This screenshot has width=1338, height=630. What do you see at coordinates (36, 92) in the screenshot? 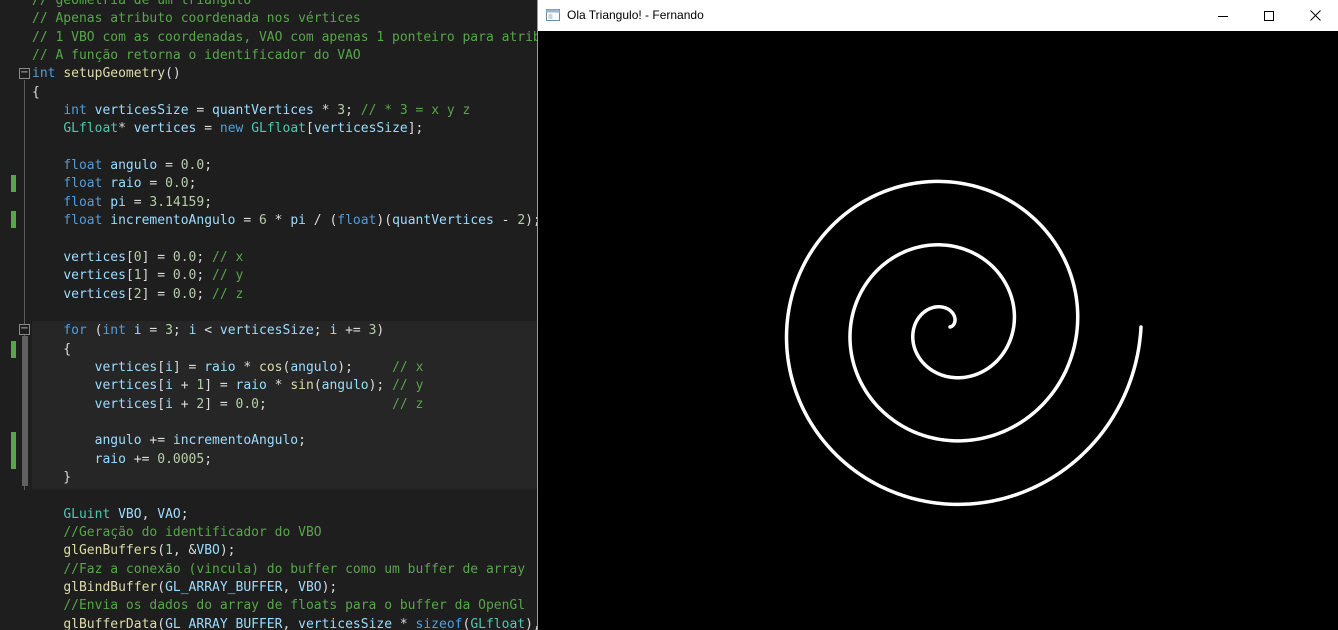
I see `code-token-text: {` at bounding box center [36, 92].